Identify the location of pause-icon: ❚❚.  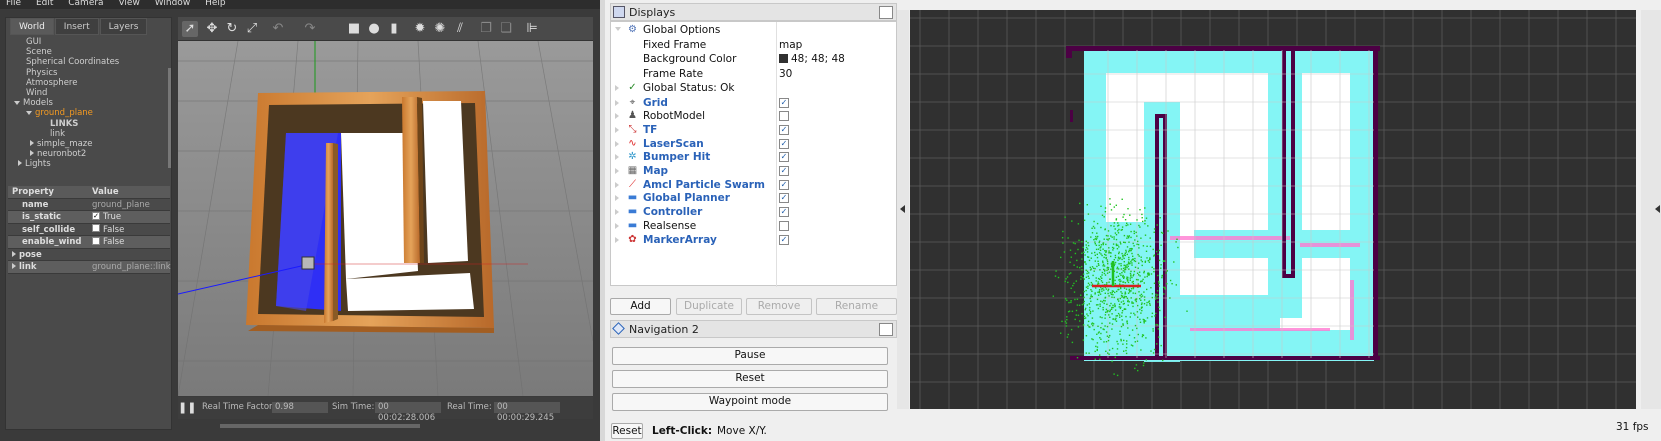
(187, 407).